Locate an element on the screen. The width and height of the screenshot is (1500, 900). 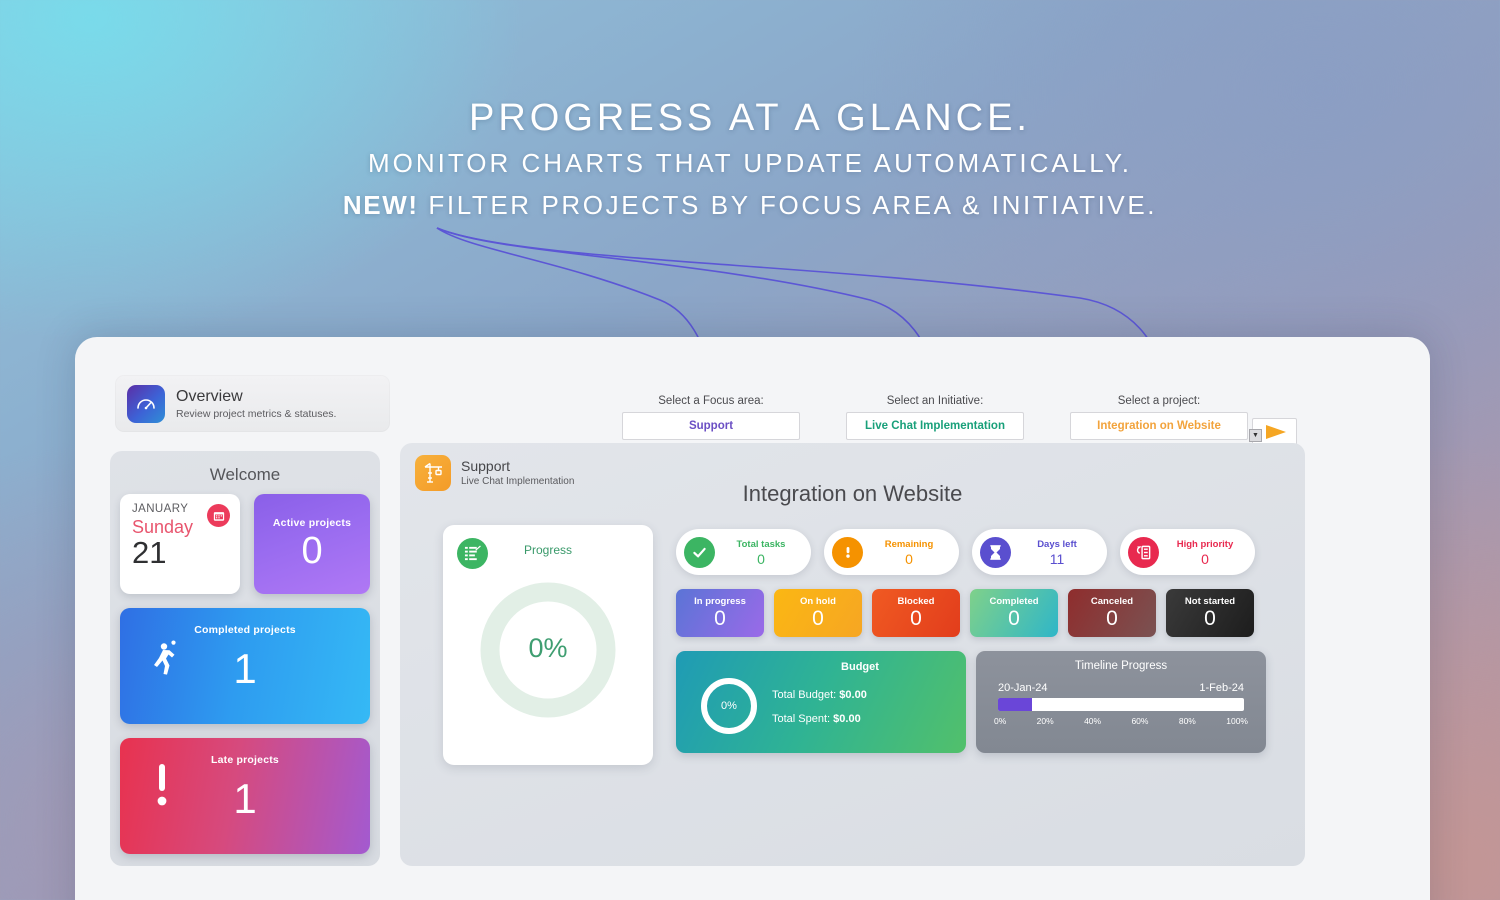
chip-in-progress-label: In progress is located at coordinates (720, 601).